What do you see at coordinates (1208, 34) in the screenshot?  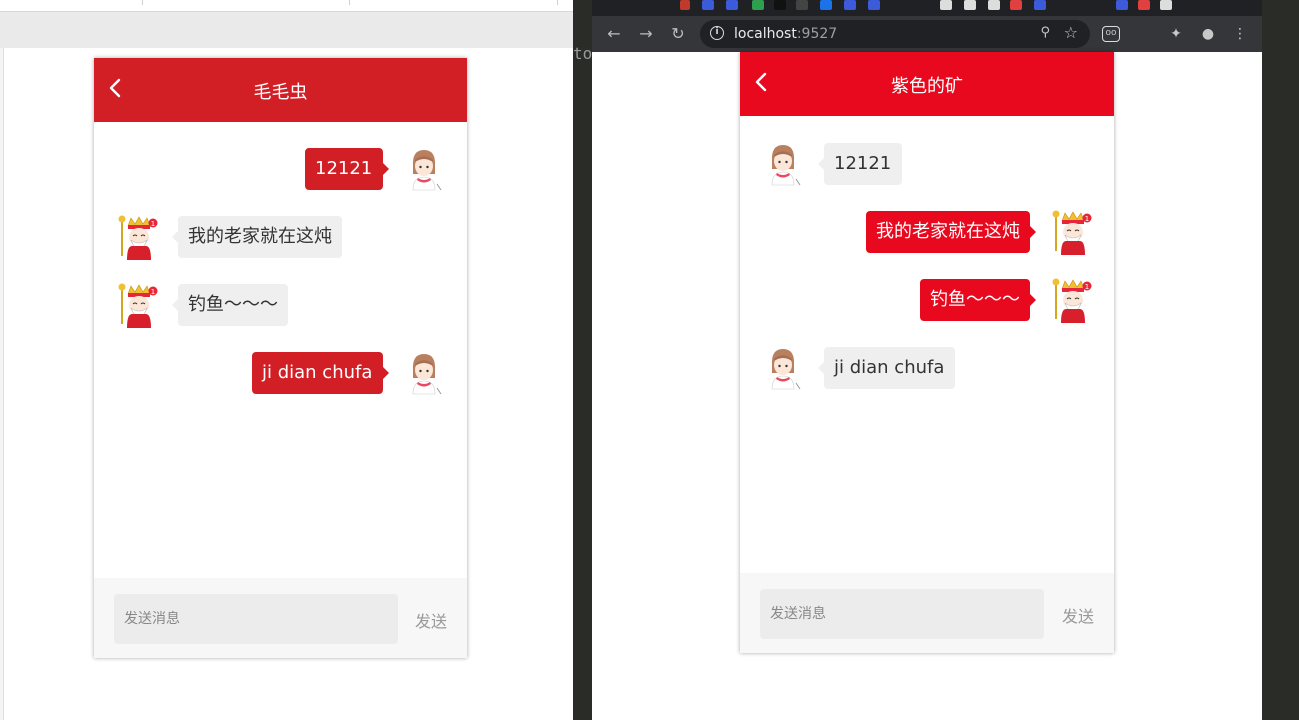 I see `profile-avatar-icon: ●` at bounding box center [1208, 34].